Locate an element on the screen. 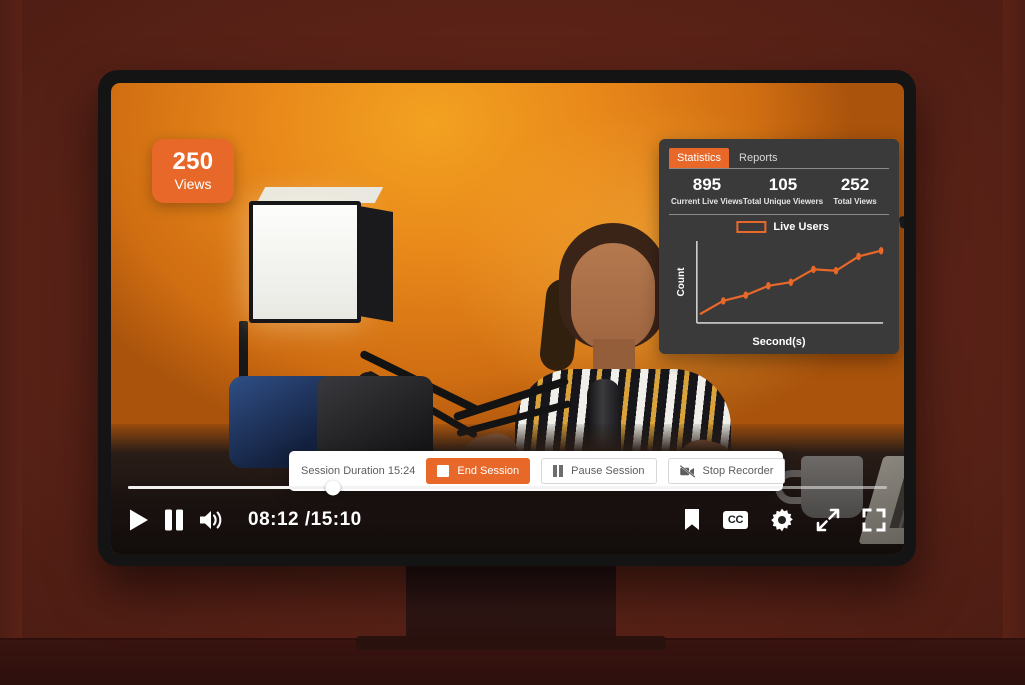  kpi-current-live-views: 895 Current Live Views is located at coordinates (707, 190).